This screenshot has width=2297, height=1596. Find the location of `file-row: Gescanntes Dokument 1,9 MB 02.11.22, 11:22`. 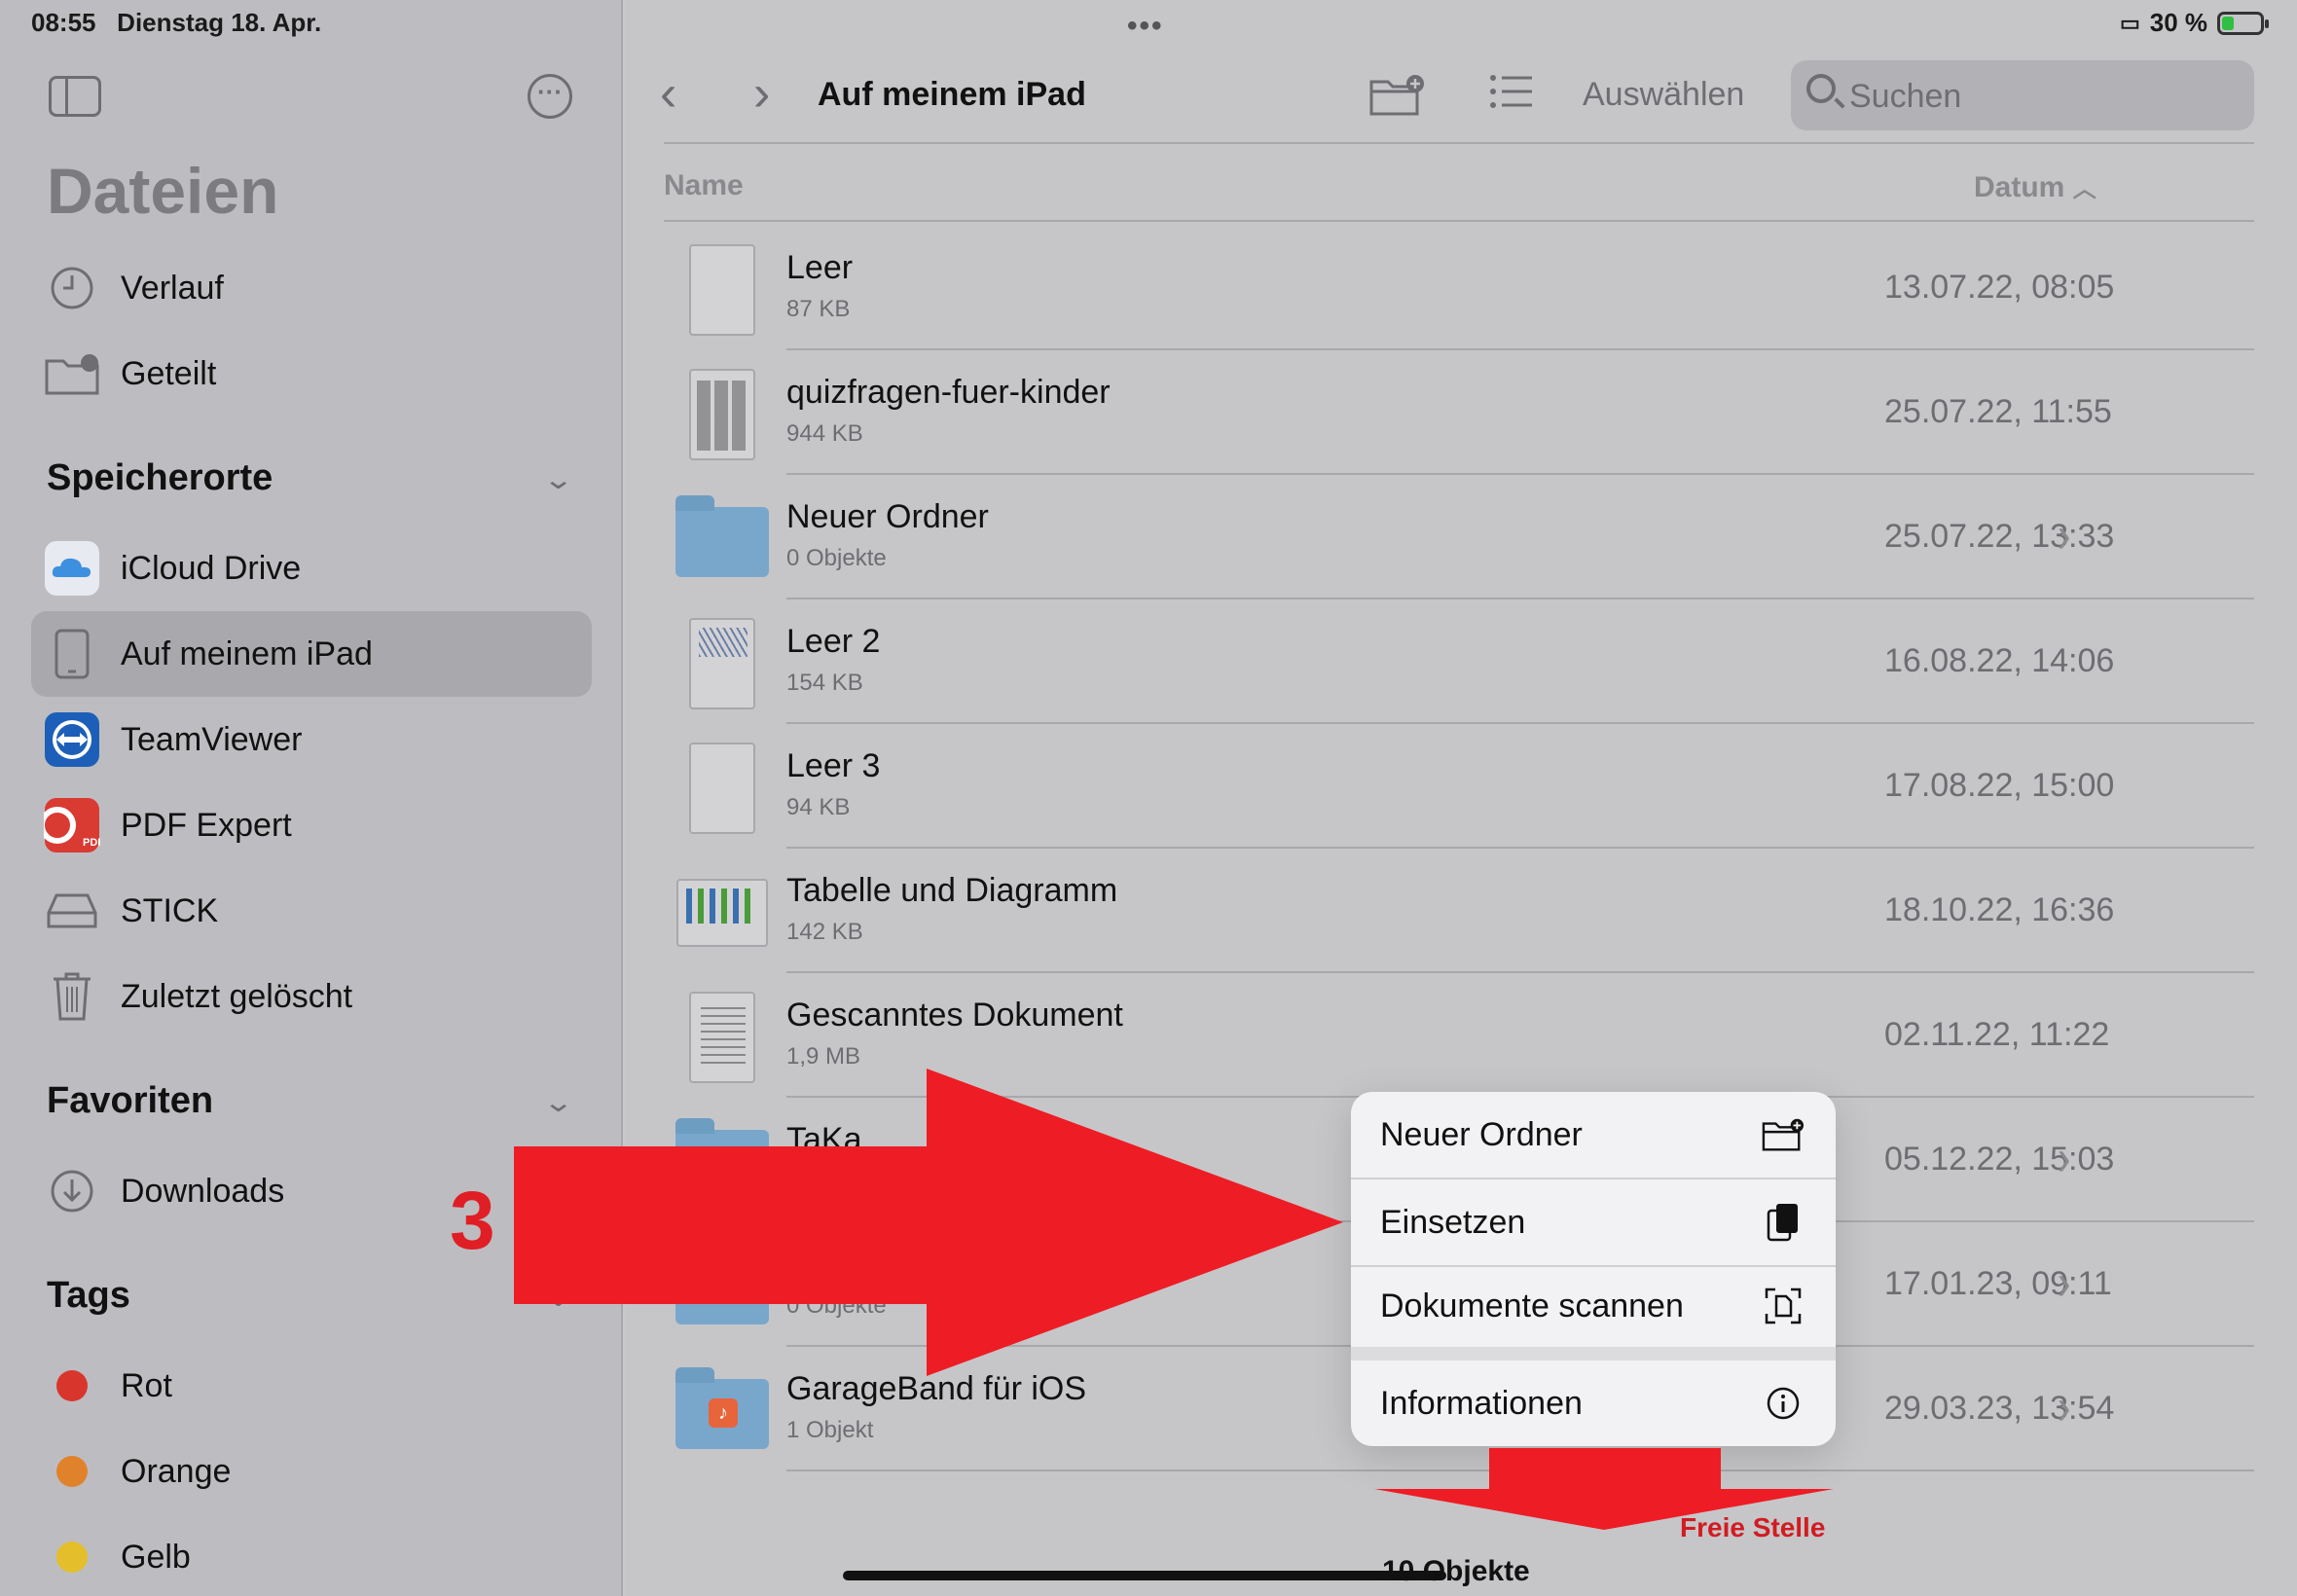

file-row: Gescanntes Dokument 1,9 MB 02.11.22, 11:22 is located at coordinates (1459, 1035).